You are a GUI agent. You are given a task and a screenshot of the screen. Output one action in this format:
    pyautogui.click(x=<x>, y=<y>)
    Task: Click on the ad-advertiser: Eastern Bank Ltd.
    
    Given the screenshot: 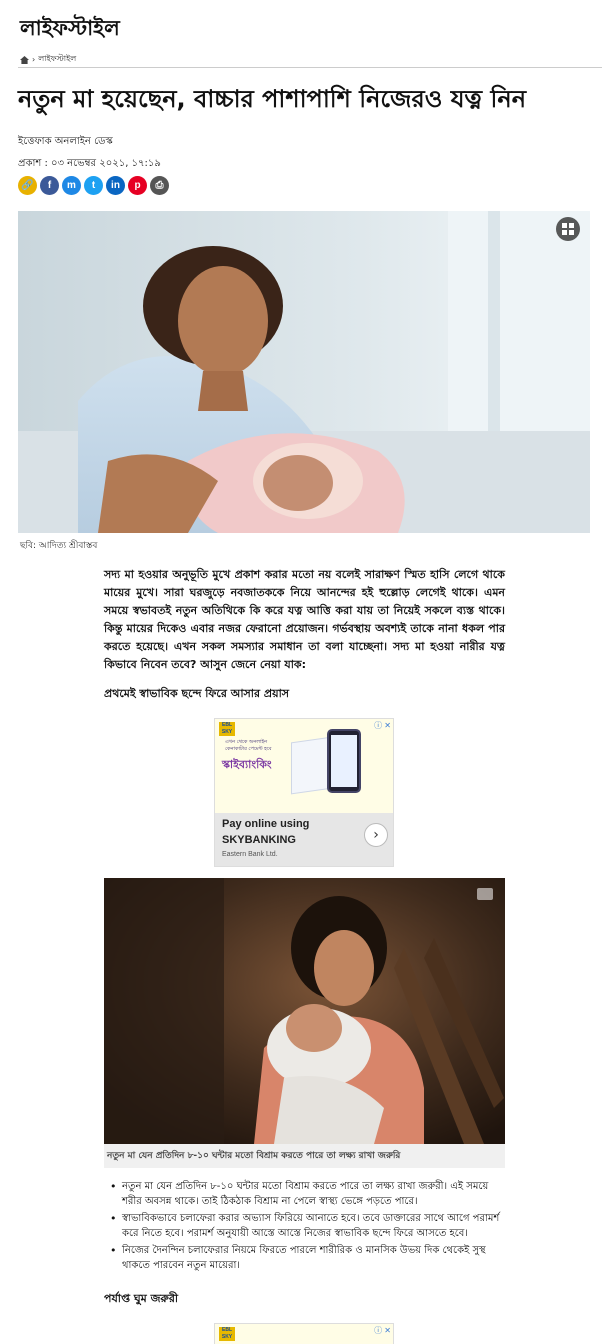 What is the action you would take?
    pyautogui.click(x=250, y=854)
    